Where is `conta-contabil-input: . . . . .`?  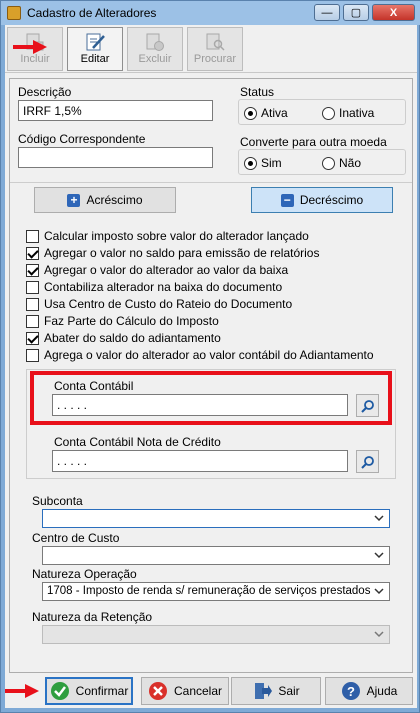
conta-contabil-input: . . . . . is located at coordinates (200, 405).